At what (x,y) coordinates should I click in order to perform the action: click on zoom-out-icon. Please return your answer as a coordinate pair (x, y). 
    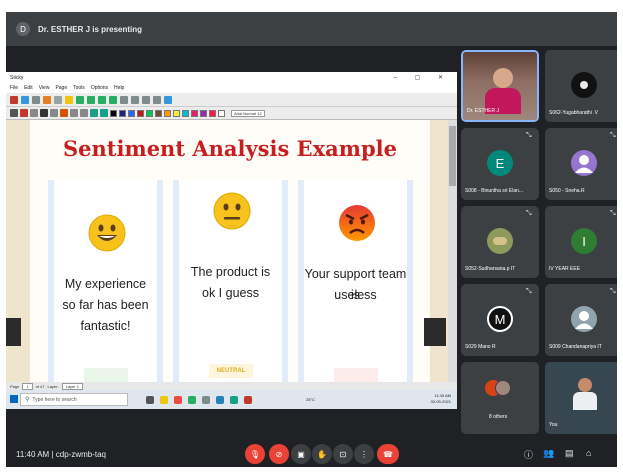
    Looking at the image, I should click on (135, 99).